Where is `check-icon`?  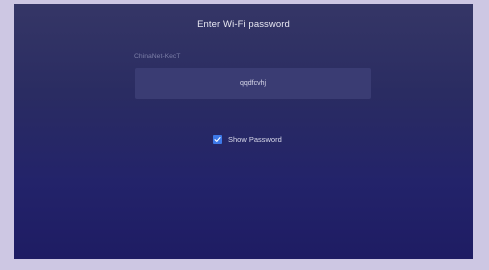
check-icon is located at coordinates (217, 139).